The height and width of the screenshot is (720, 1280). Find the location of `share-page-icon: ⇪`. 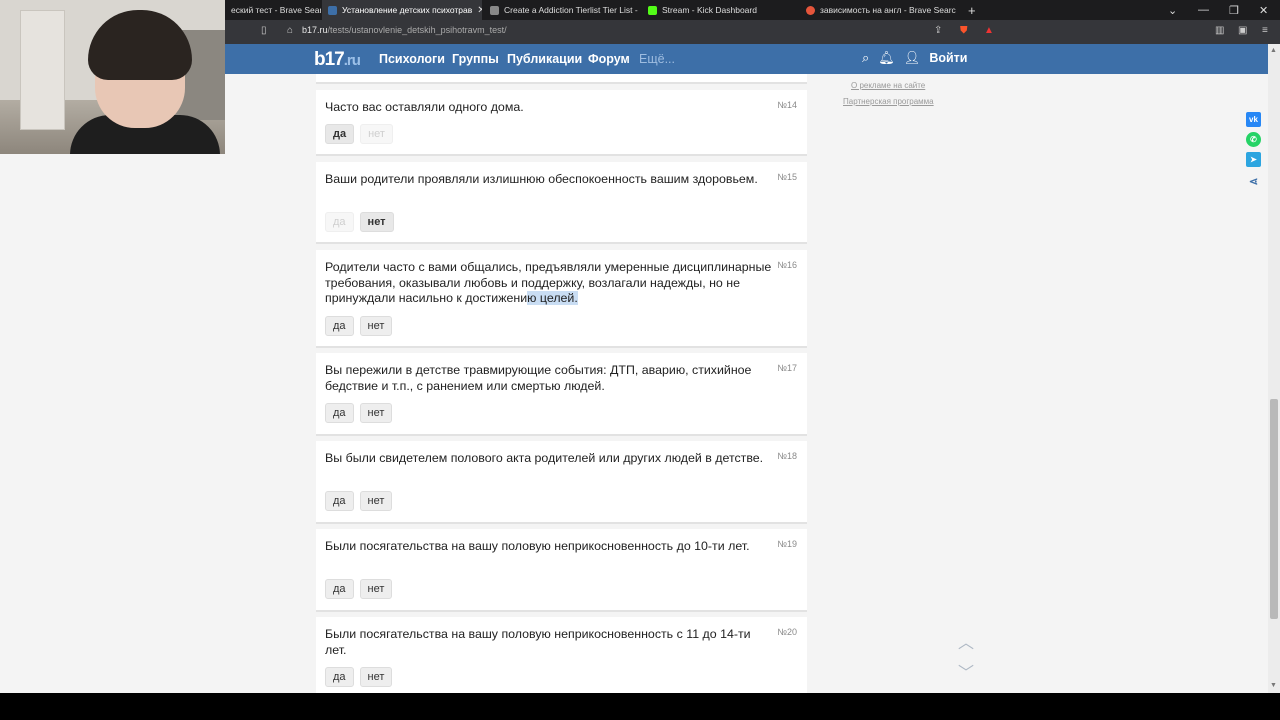

share-page-icon: ⇪ is located at coordinates (938, 30).